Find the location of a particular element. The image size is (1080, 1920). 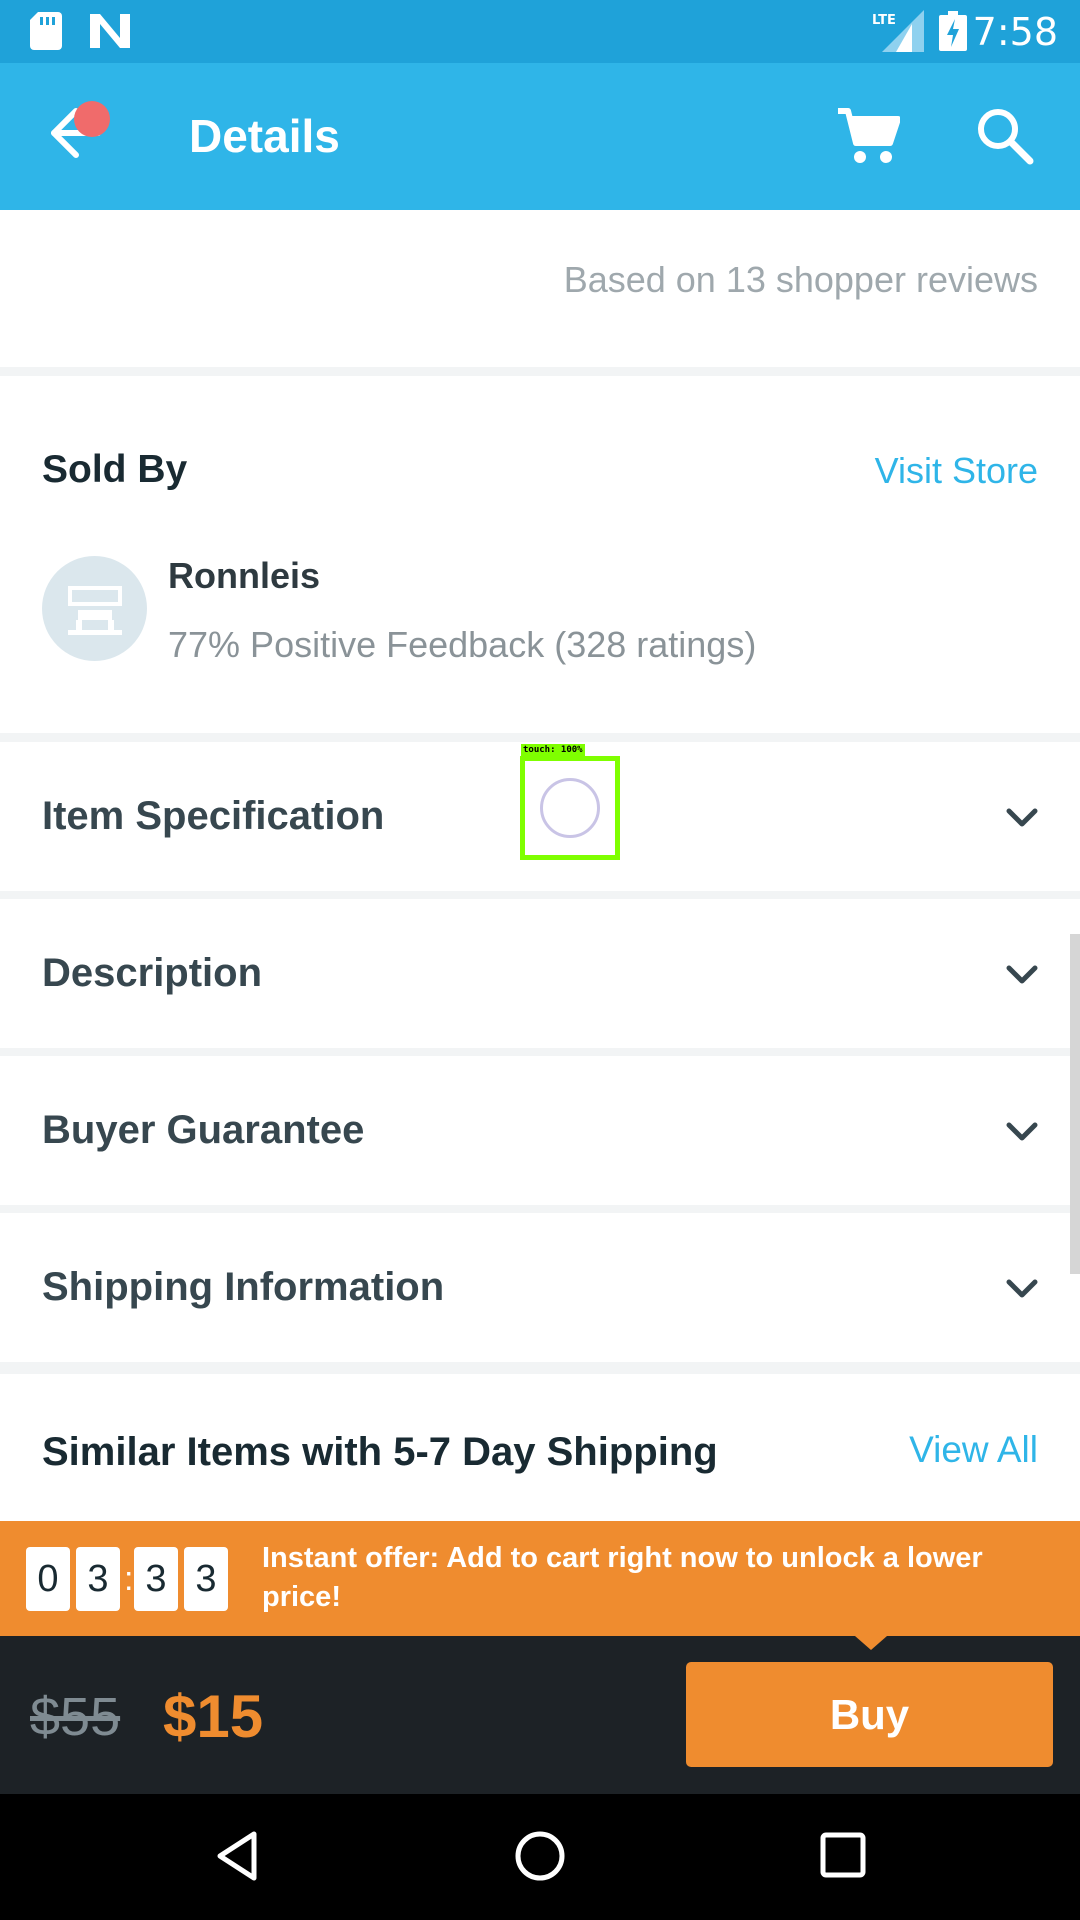

original-price: $55 is located at coordinates (75, 1717).